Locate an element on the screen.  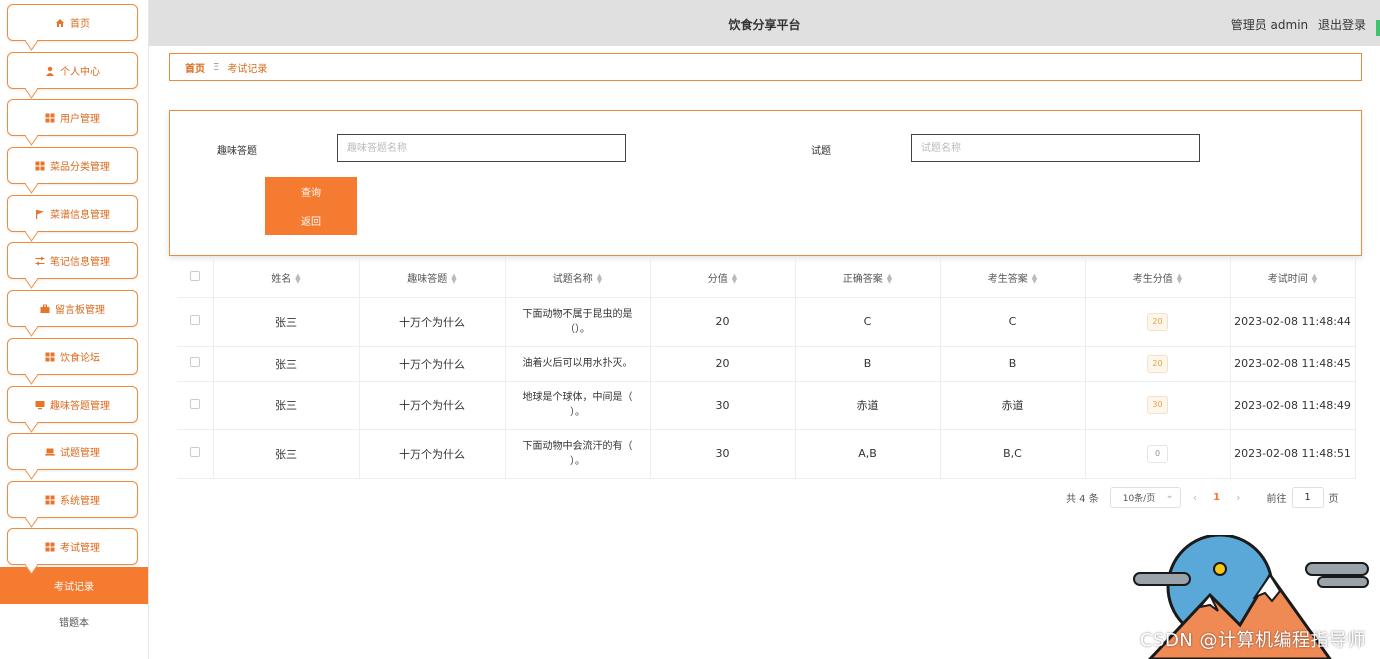
column-header: 考生答案 ▲ ▼ is located at coordinates (1013, 278).